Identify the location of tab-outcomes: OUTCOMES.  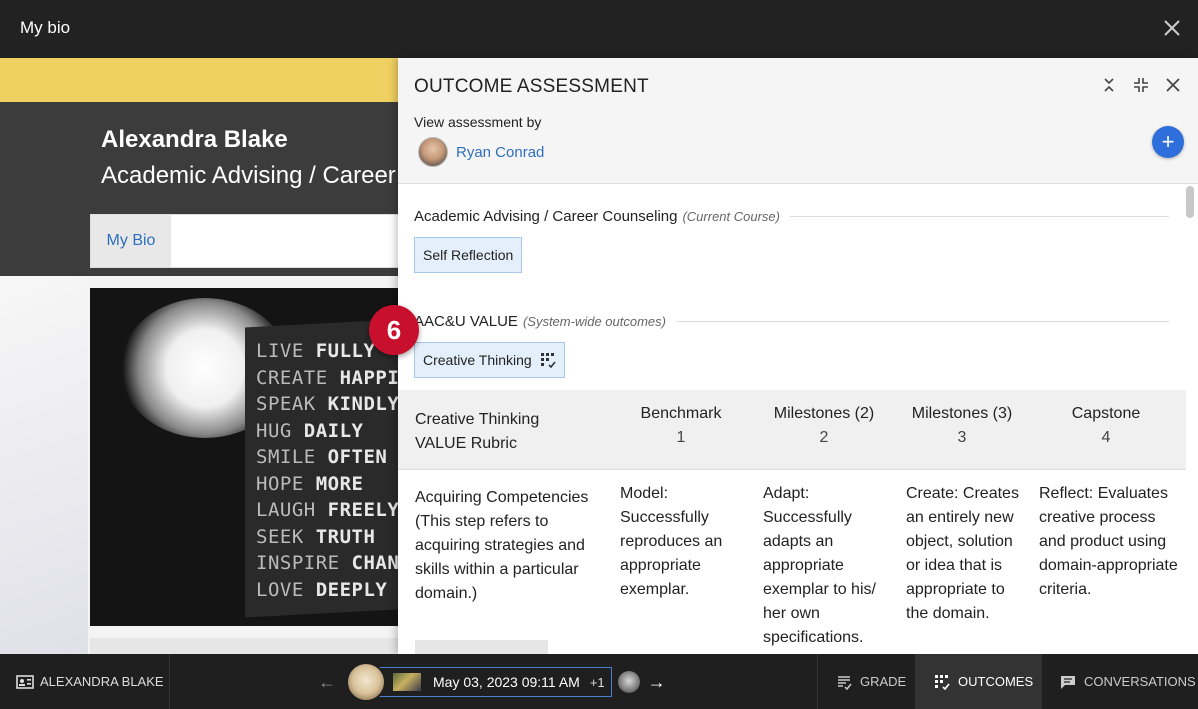
(978, 681).